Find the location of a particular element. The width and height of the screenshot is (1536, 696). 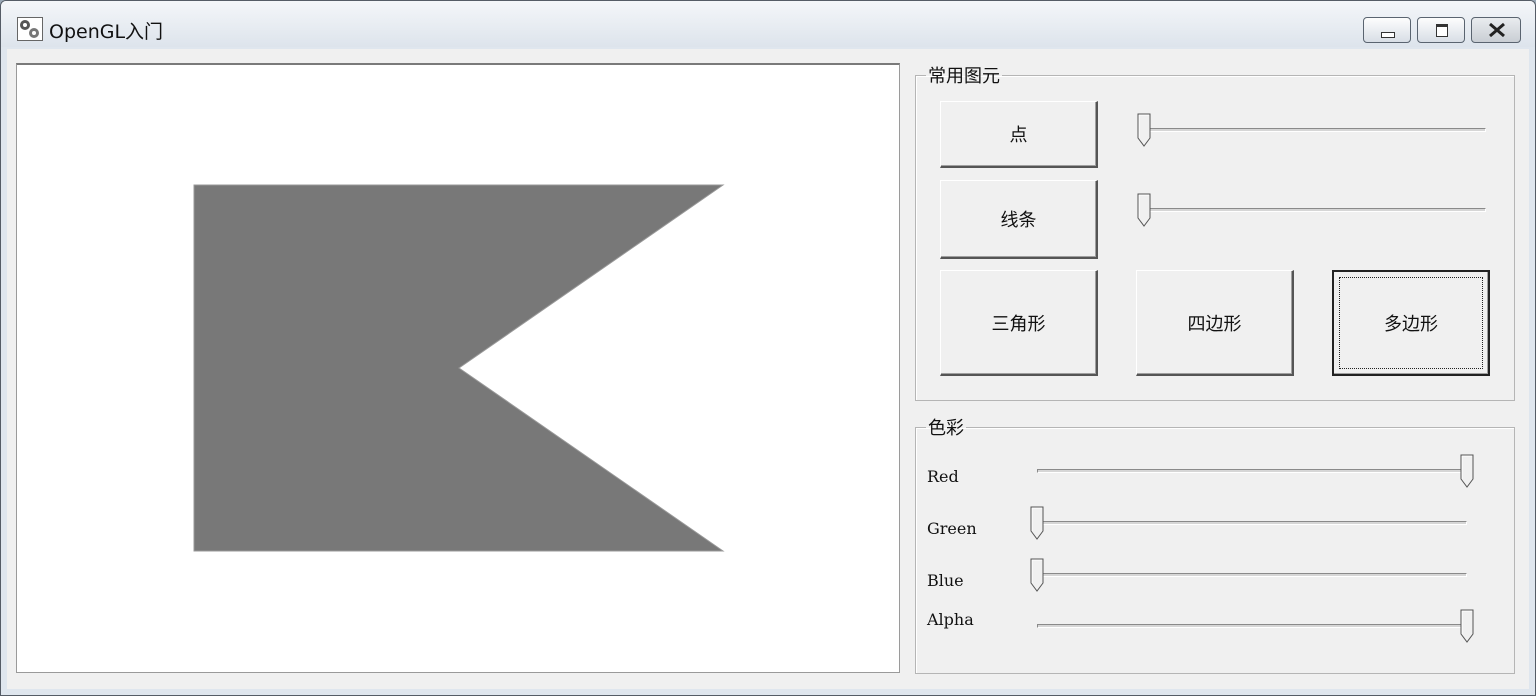

window-title: OpenGL入门 is located at coordinates (106, 32).